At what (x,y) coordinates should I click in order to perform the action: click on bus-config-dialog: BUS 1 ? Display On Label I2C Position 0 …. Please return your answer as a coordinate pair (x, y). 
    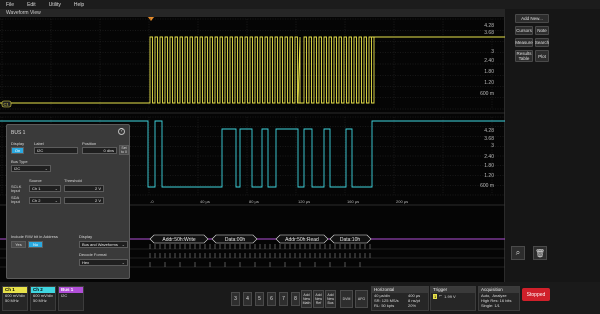
    Looking at the image, I should click on (68, 201).